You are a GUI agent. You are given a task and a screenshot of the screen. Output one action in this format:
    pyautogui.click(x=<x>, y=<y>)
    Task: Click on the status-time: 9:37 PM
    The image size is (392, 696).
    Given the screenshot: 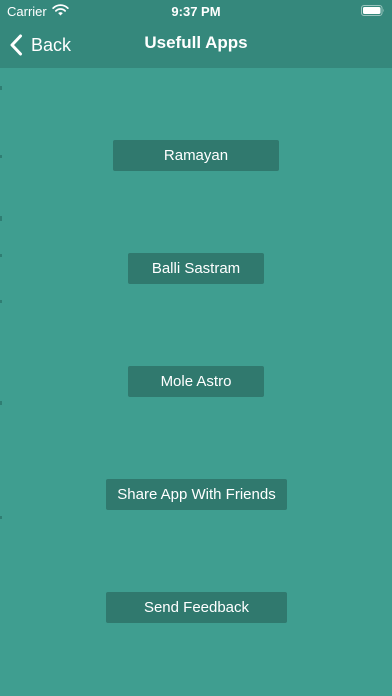 What is the action you would take?
    pyautogui.click(x=196, y=11)
    